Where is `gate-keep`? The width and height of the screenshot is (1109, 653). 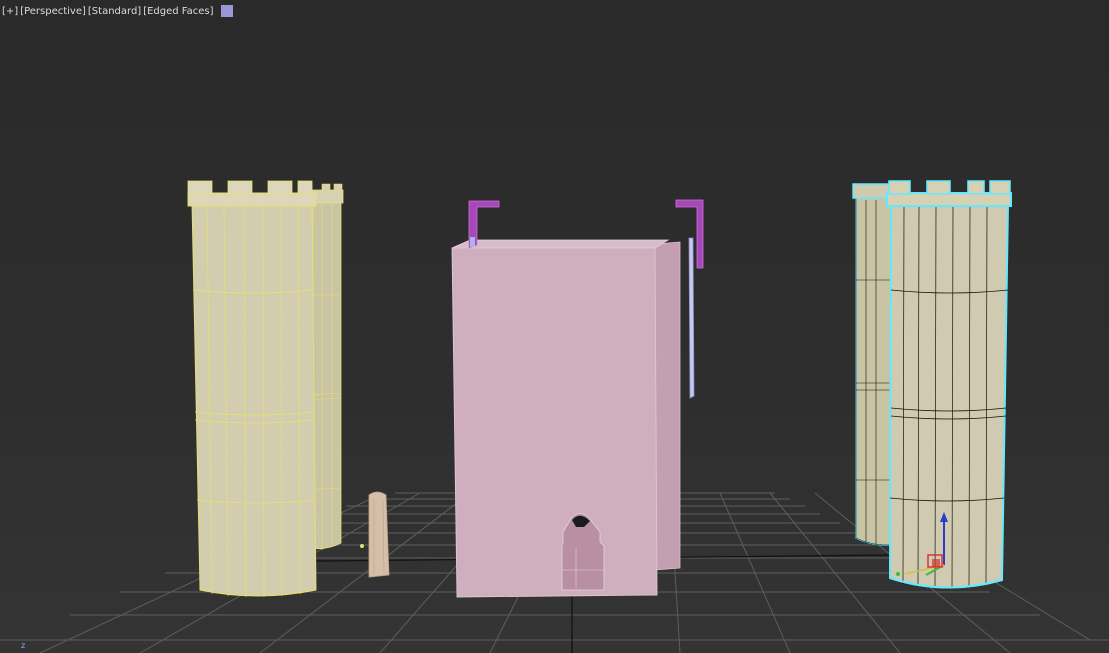 gate-keep is located at coordinates (566, 418).